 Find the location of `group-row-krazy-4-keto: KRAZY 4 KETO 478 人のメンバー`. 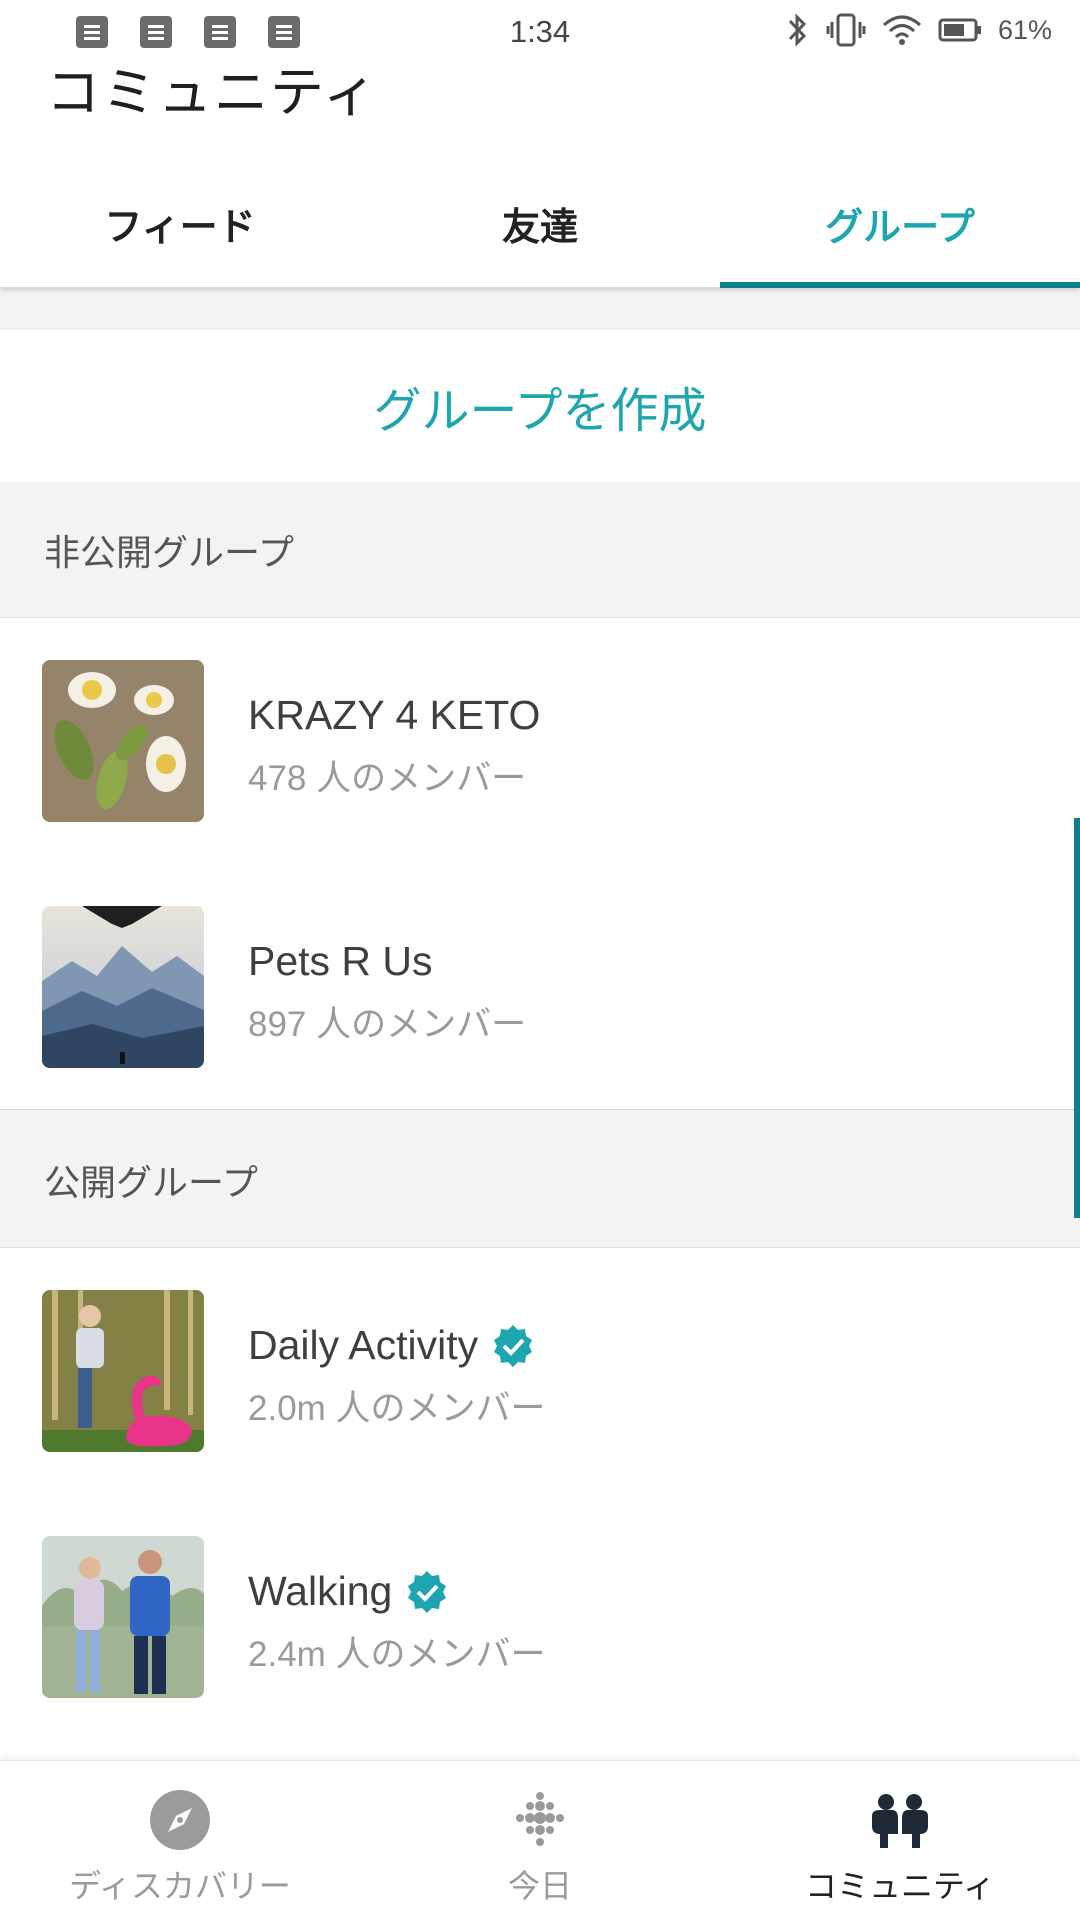

group-row-krazy-4-keto: KRAZY 4 KETO 478 人のメンバー is located at coordinates (540, 741).